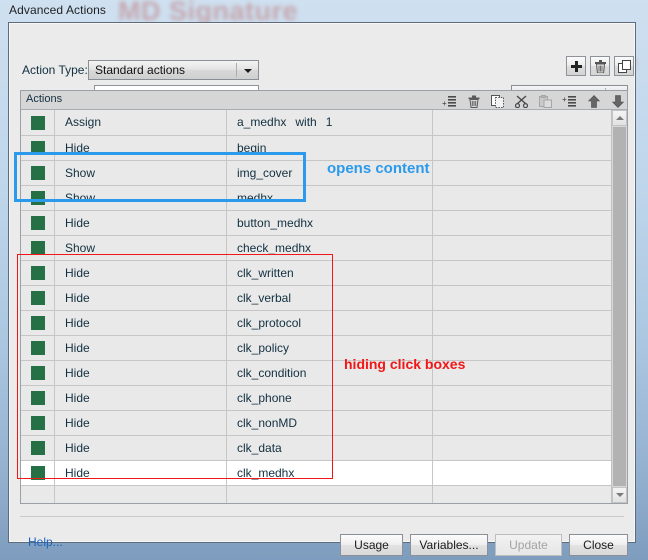 This screenshot has height=560, width=648. I want to click on delete-action-button, so click(600, 66).